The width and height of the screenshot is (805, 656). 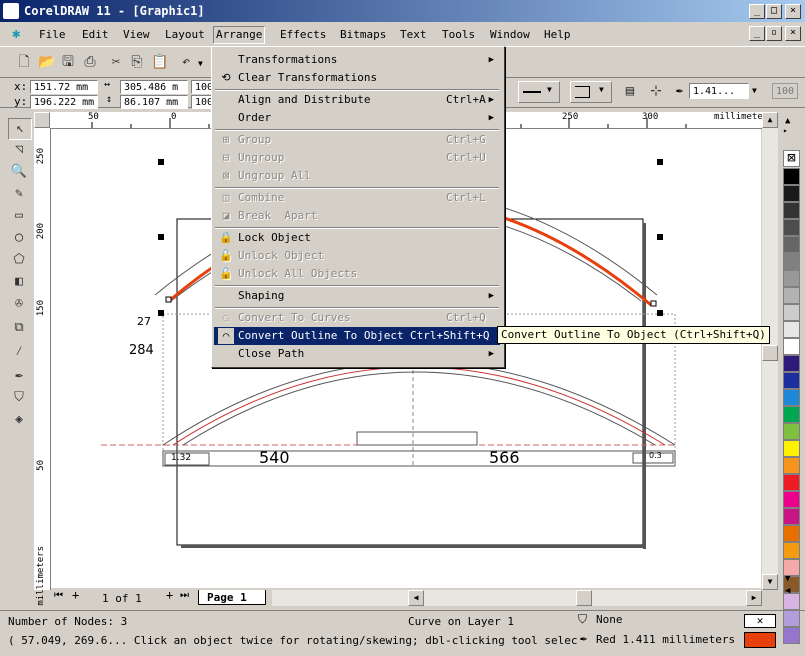 What do you see at coordinates (757, 33) in the screenshot?
I see `doc-minimize-icon: _` at bounding box center [757, 33].